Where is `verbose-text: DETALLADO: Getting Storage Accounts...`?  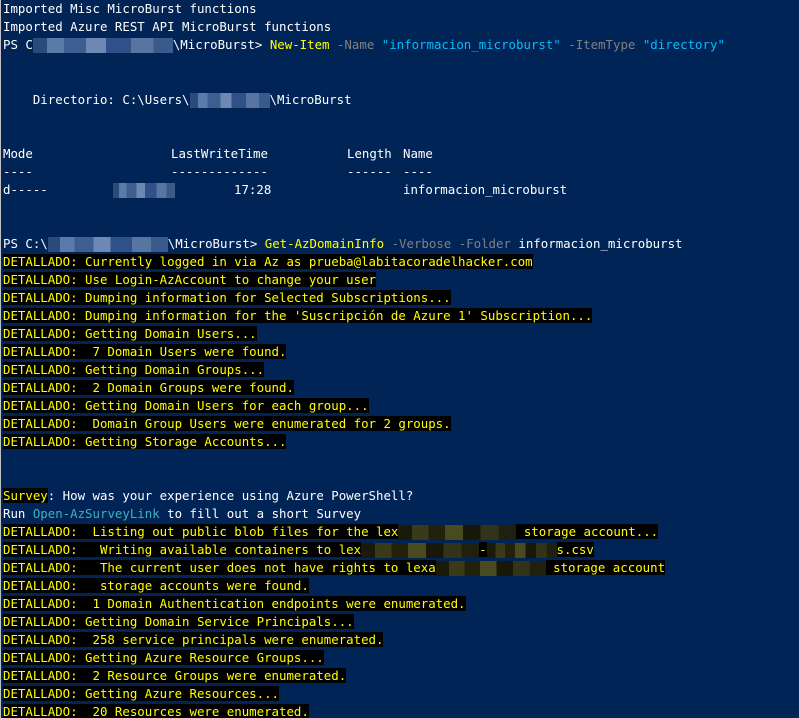
verbose-text: DETALLADO: Getting Storage Accounts... is located at coordinates (145, 441).